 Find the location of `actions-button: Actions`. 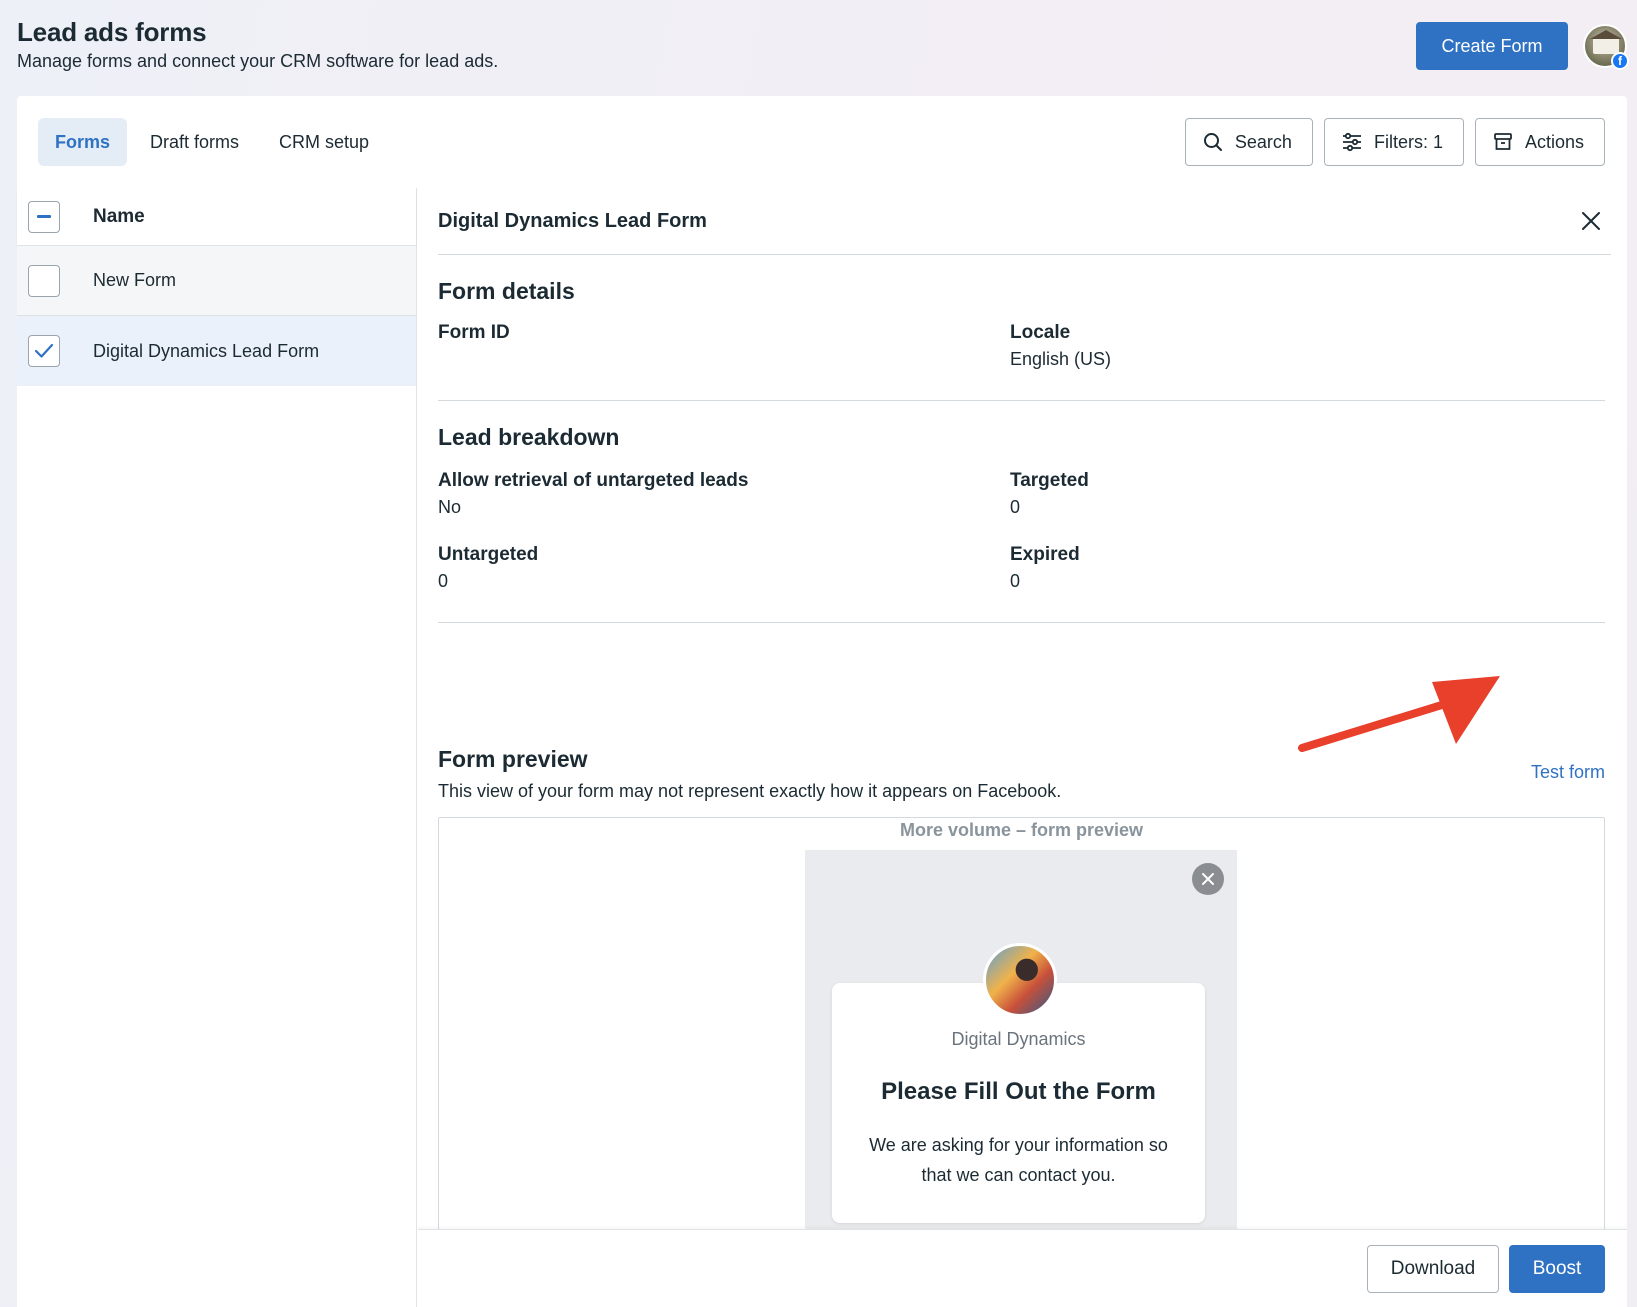

actions-button: Actions is located at coordinates (1539, 142).